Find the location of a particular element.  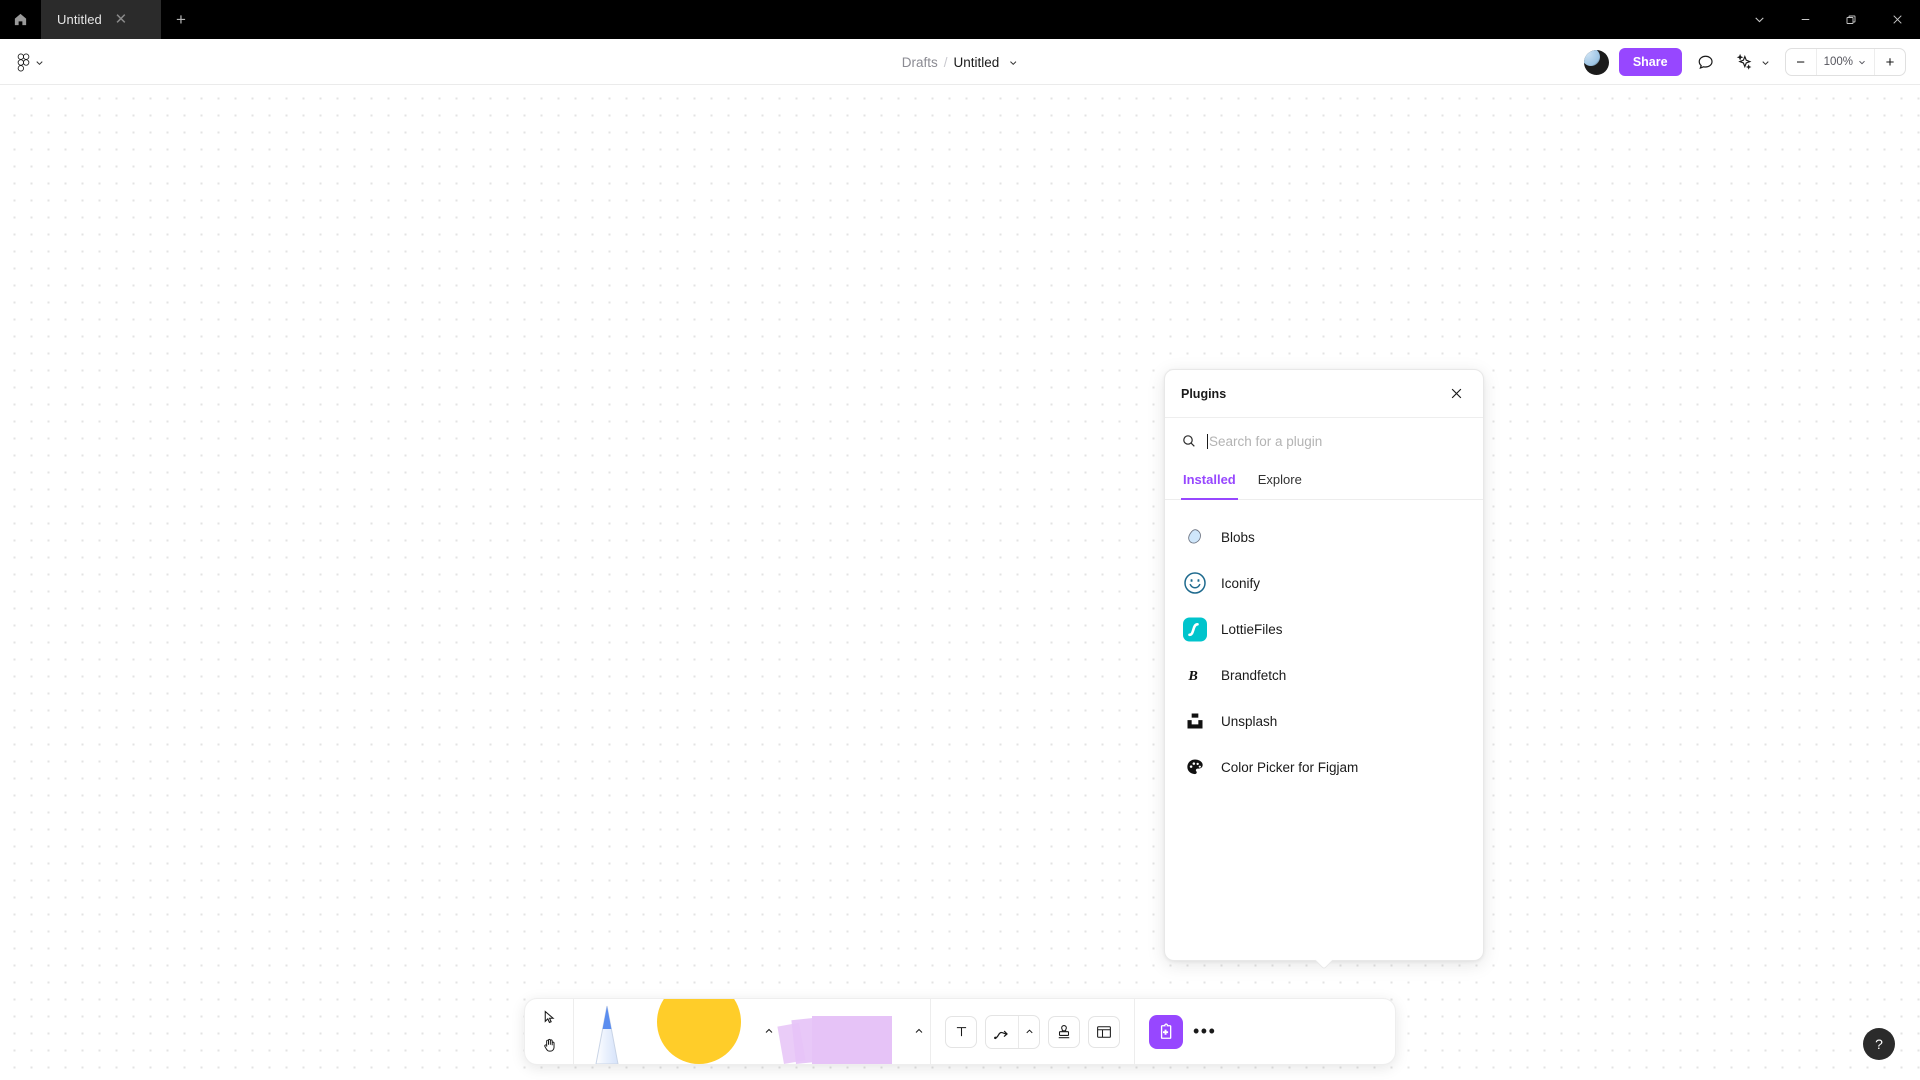

maximize-button is located at coordinates (1851, 19).